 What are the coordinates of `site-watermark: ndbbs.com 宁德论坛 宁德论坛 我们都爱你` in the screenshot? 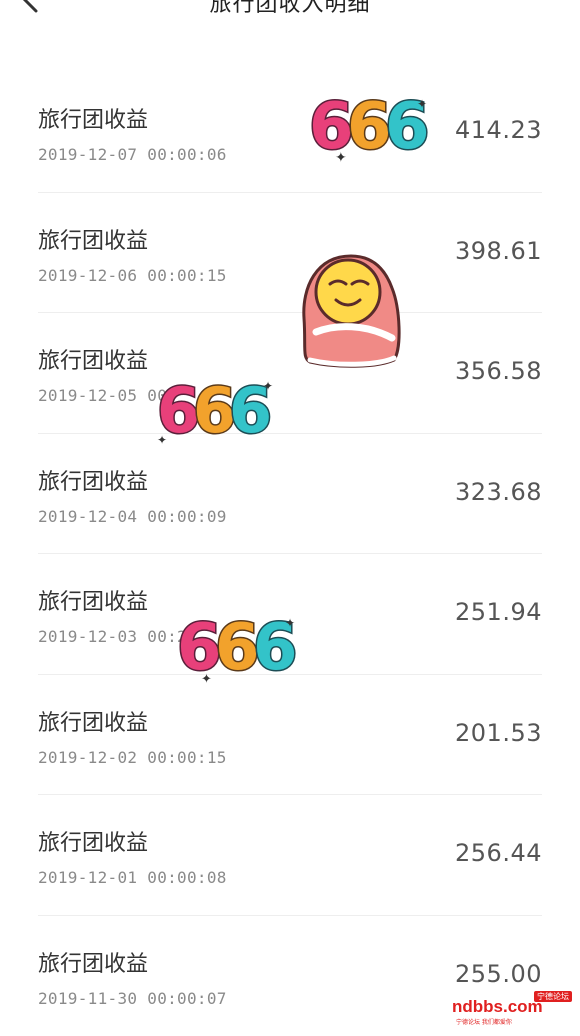 It's located at (512, 1008).